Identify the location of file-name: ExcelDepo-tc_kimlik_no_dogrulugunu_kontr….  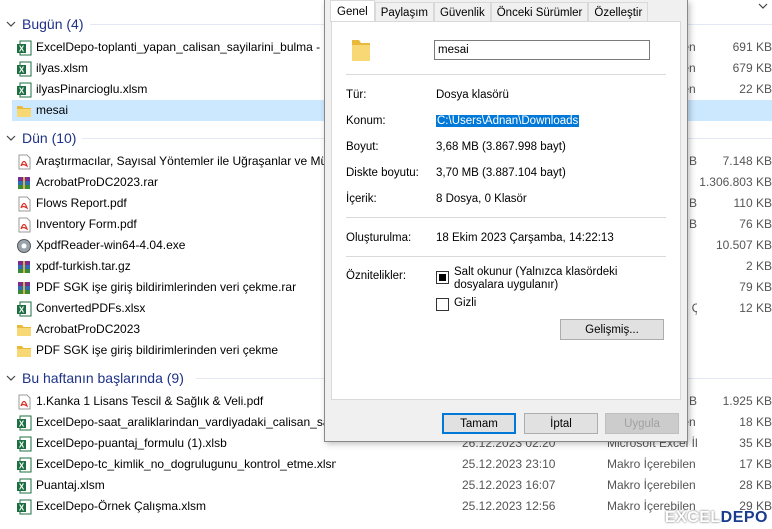
(186, 464).